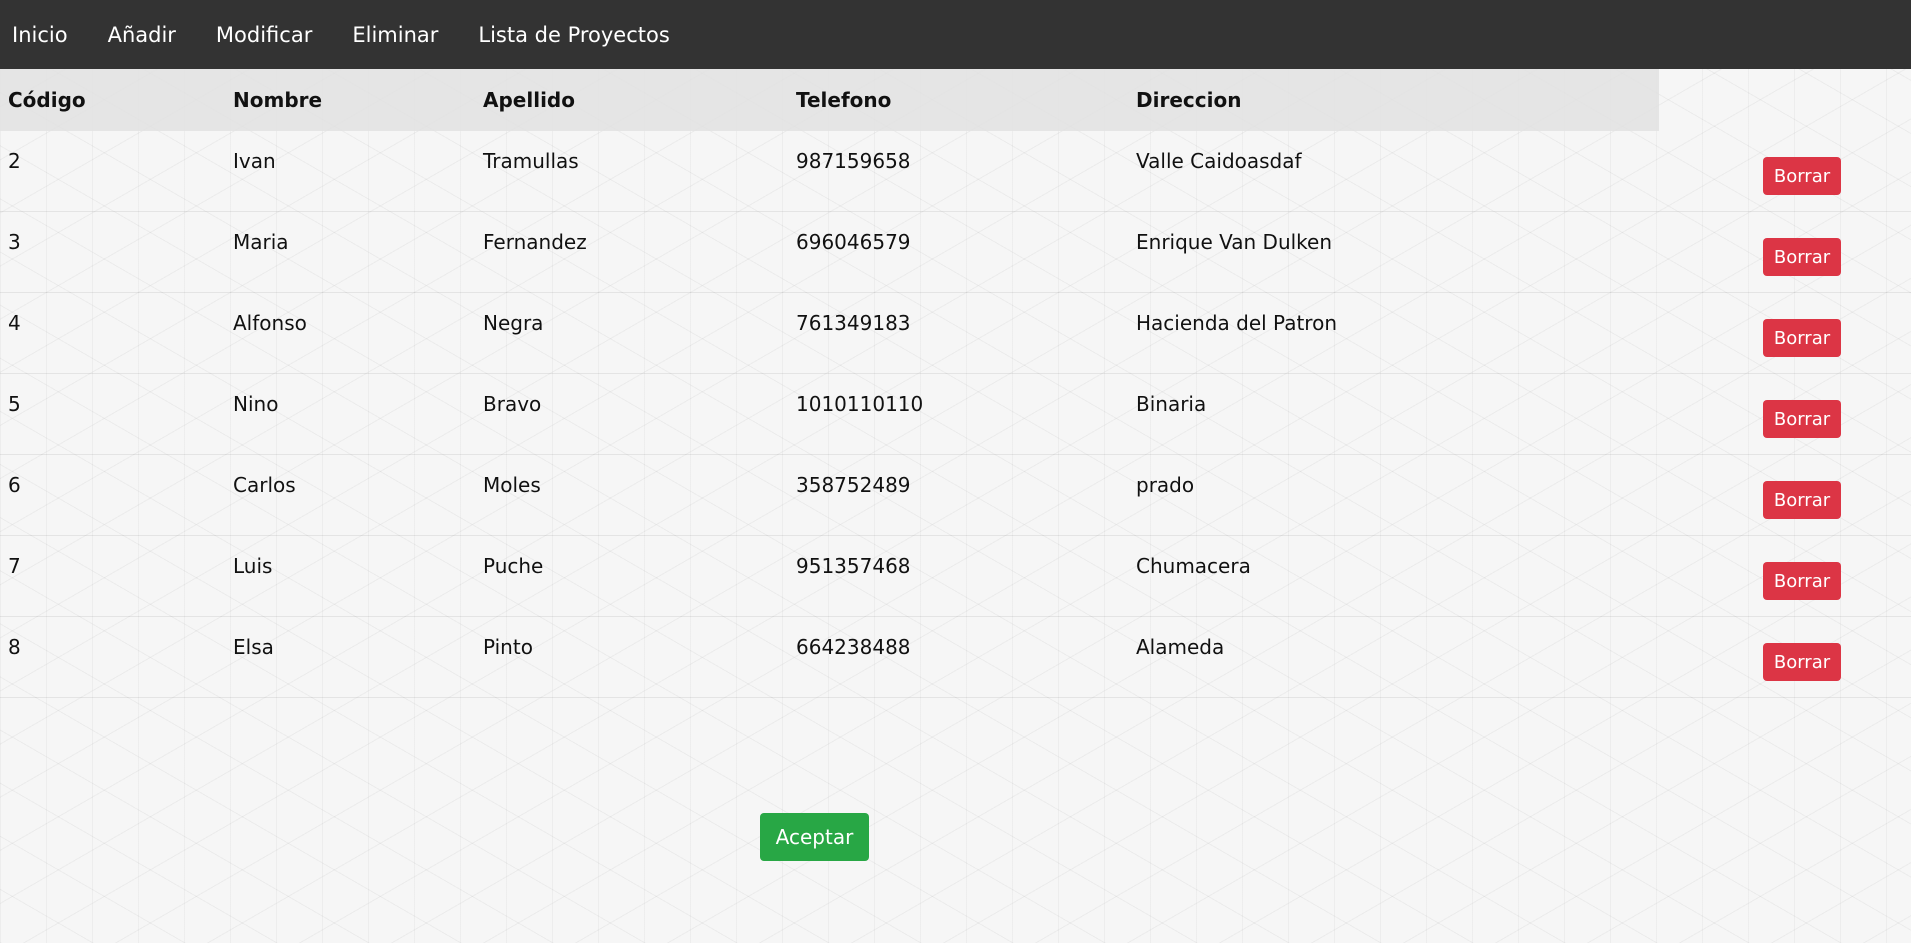  Describe the element at coordinates (844, 100) in the screenshot. I see `header-telefono: Telefono` at that location.